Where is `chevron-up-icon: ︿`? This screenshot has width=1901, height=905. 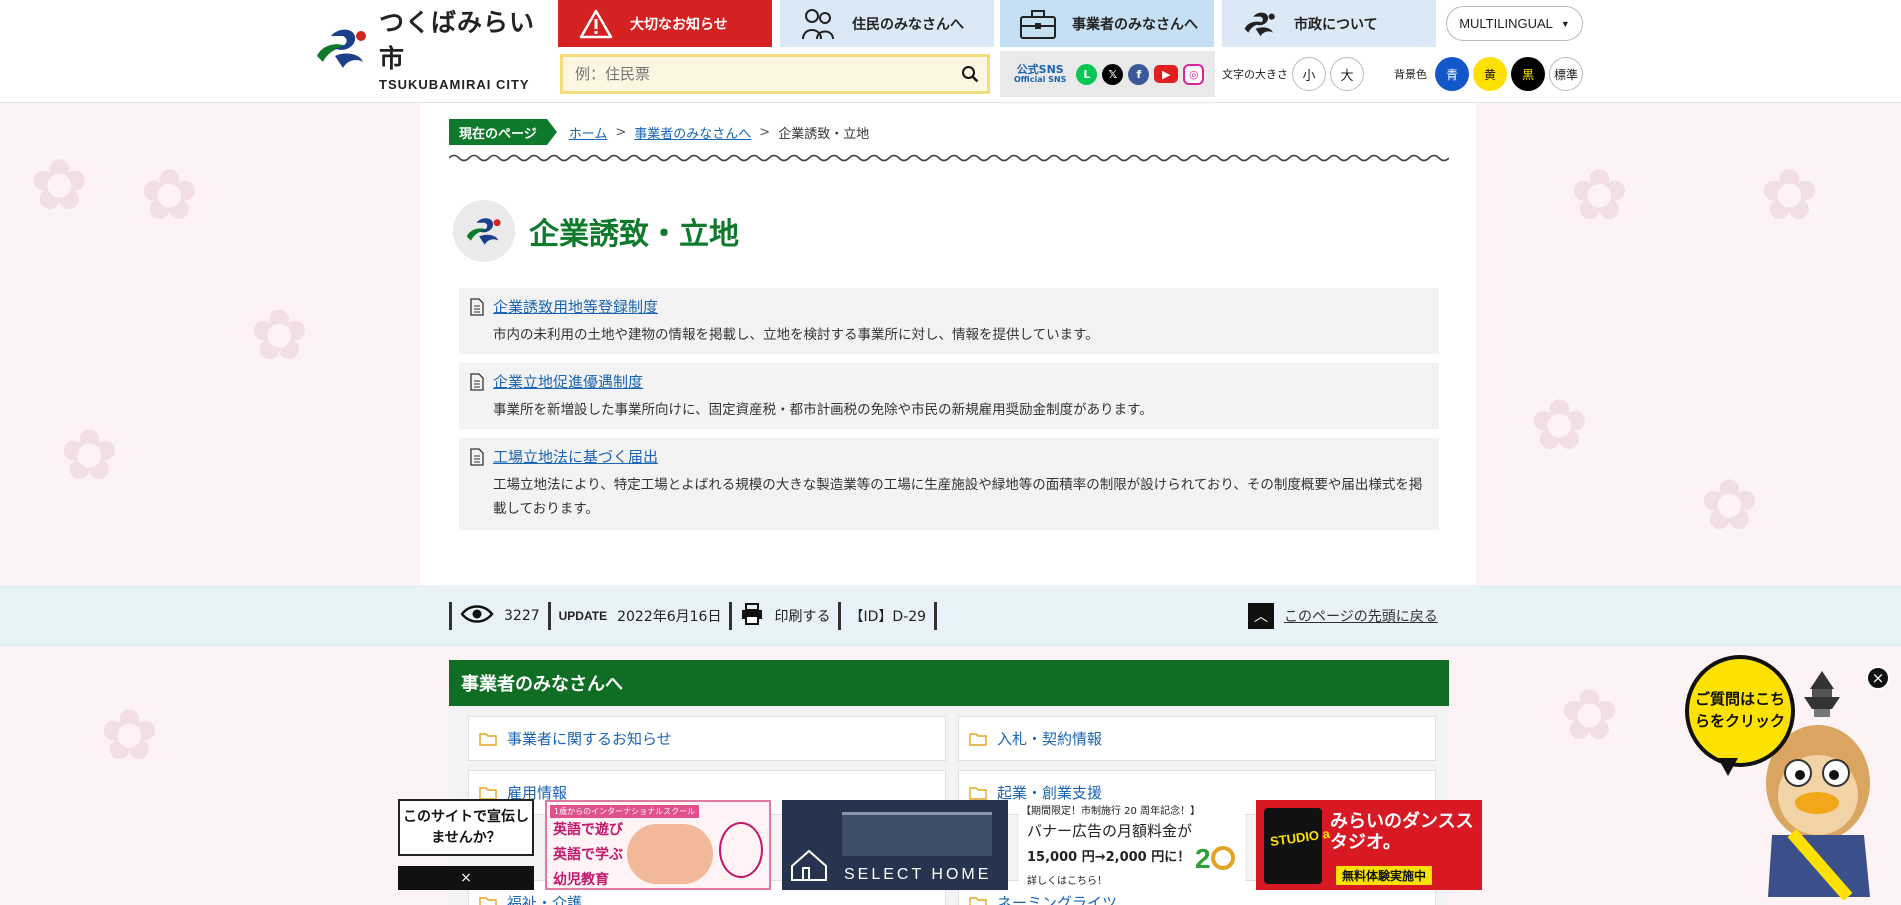 chevron-up-icon: ︿ is located at coordinates (1261, 616).